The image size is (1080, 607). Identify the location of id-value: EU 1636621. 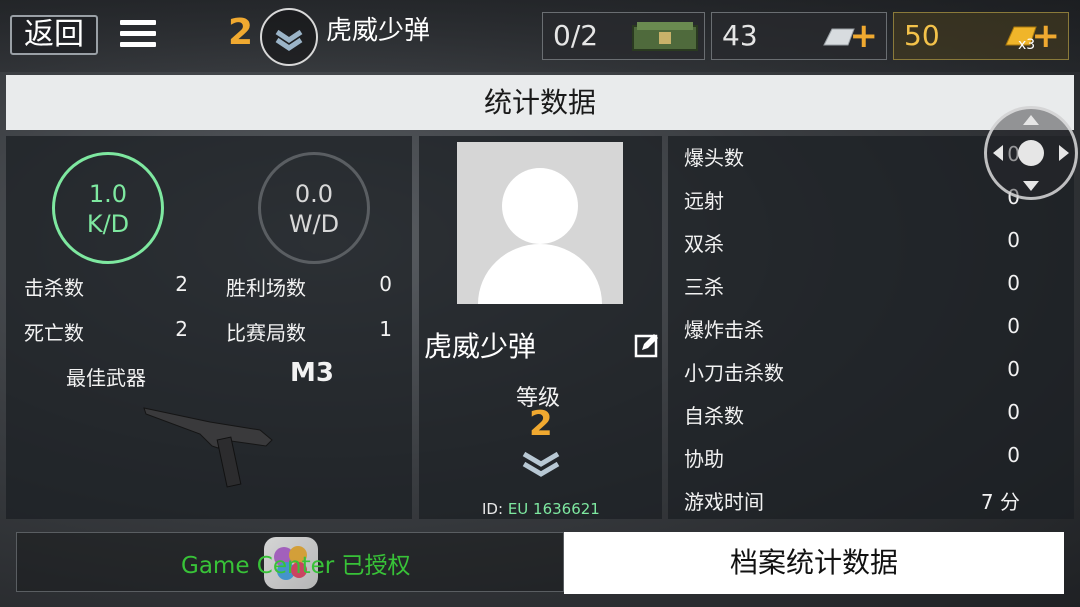
(553, 509).